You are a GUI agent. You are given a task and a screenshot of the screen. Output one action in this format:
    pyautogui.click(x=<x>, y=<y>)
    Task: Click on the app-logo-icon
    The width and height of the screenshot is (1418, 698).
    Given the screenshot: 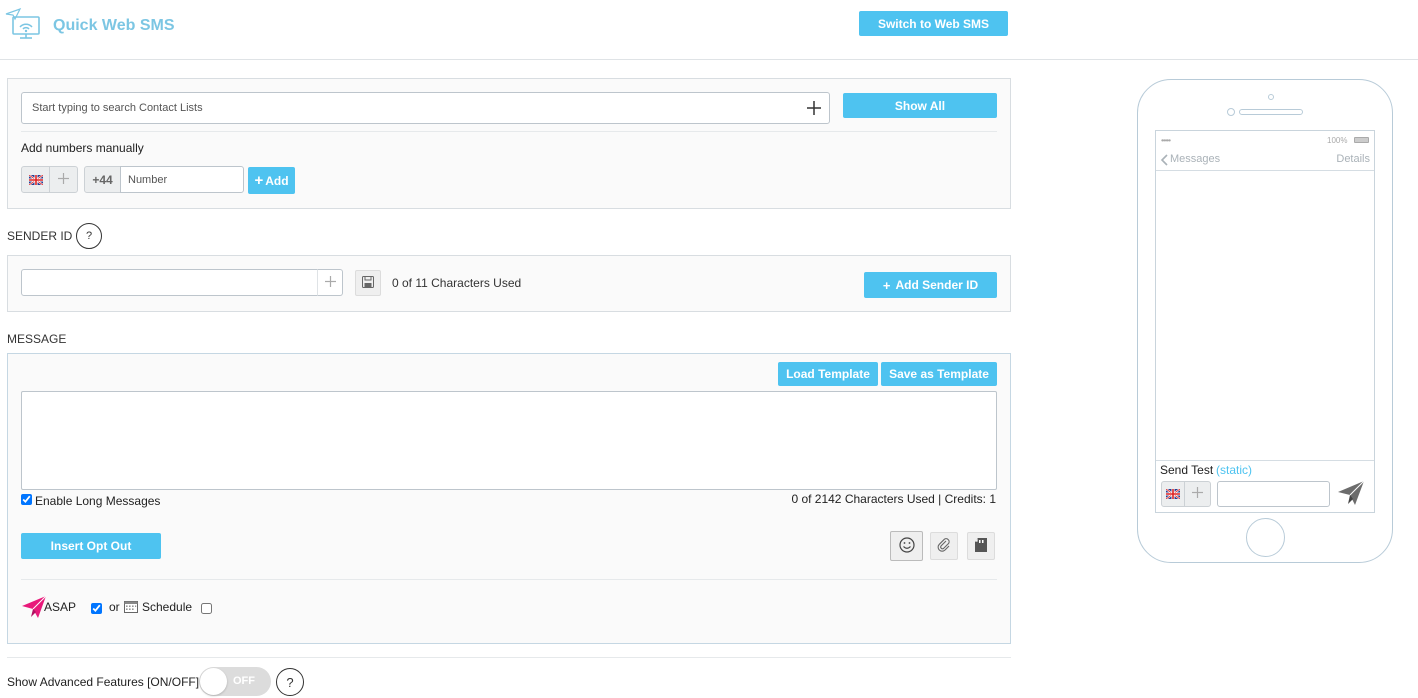 What is the action you would take?
    pyautogui.click(x=24, y=23)
    